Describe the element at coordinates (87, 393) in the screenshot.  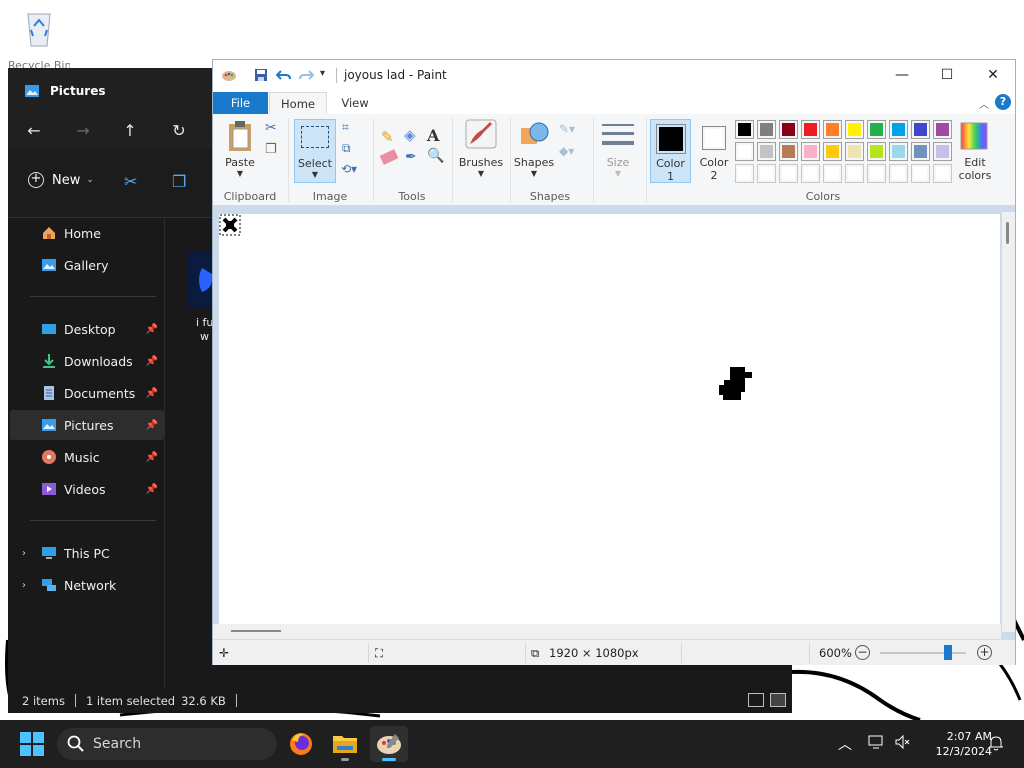
I see `sidebar-item-documents: Documents 📌` at that location.